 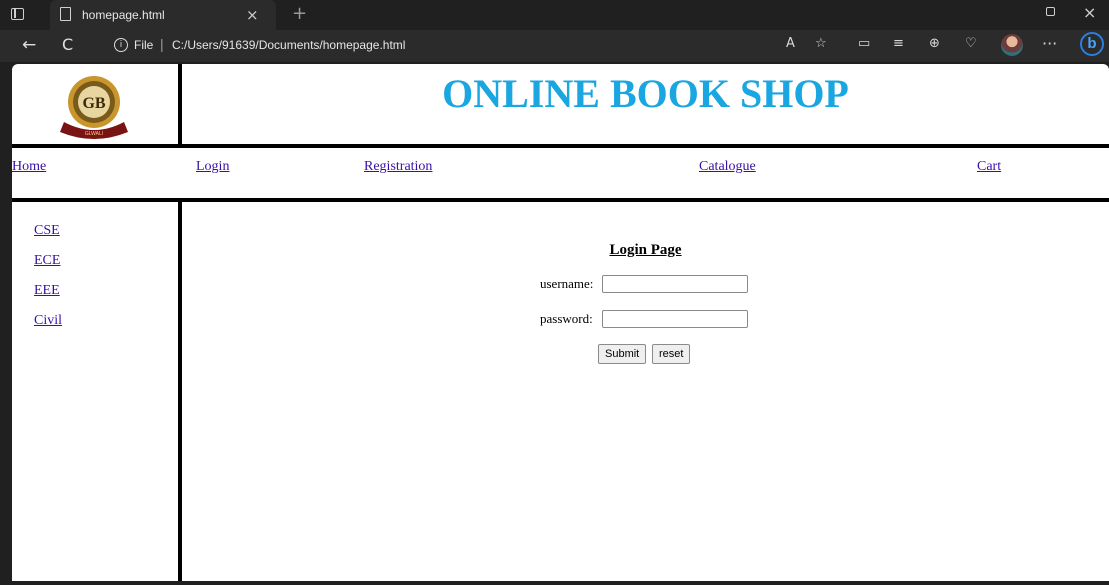 I want to click on tab-homepage: homepage.html ×, so click(x=163, y=15).